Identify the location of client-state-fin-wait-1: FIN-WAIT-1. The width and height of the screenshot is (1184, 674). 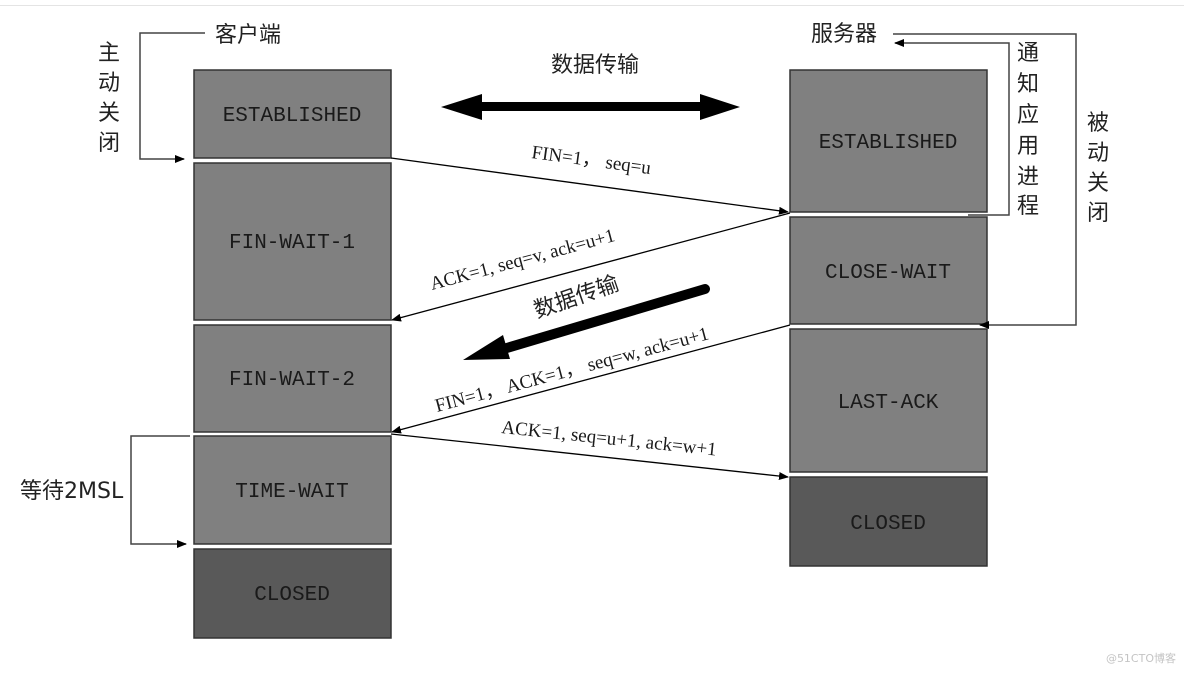
(292, 243).